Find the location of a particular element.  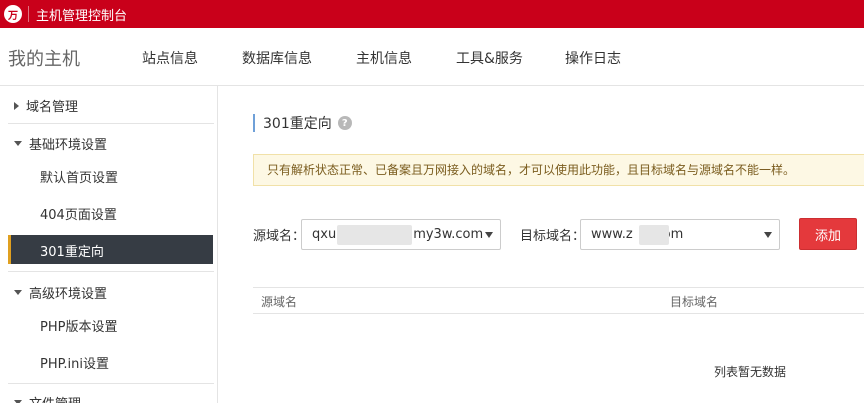

sidebar-group-domain: 域名管理 is located at coordinates (46, 105).